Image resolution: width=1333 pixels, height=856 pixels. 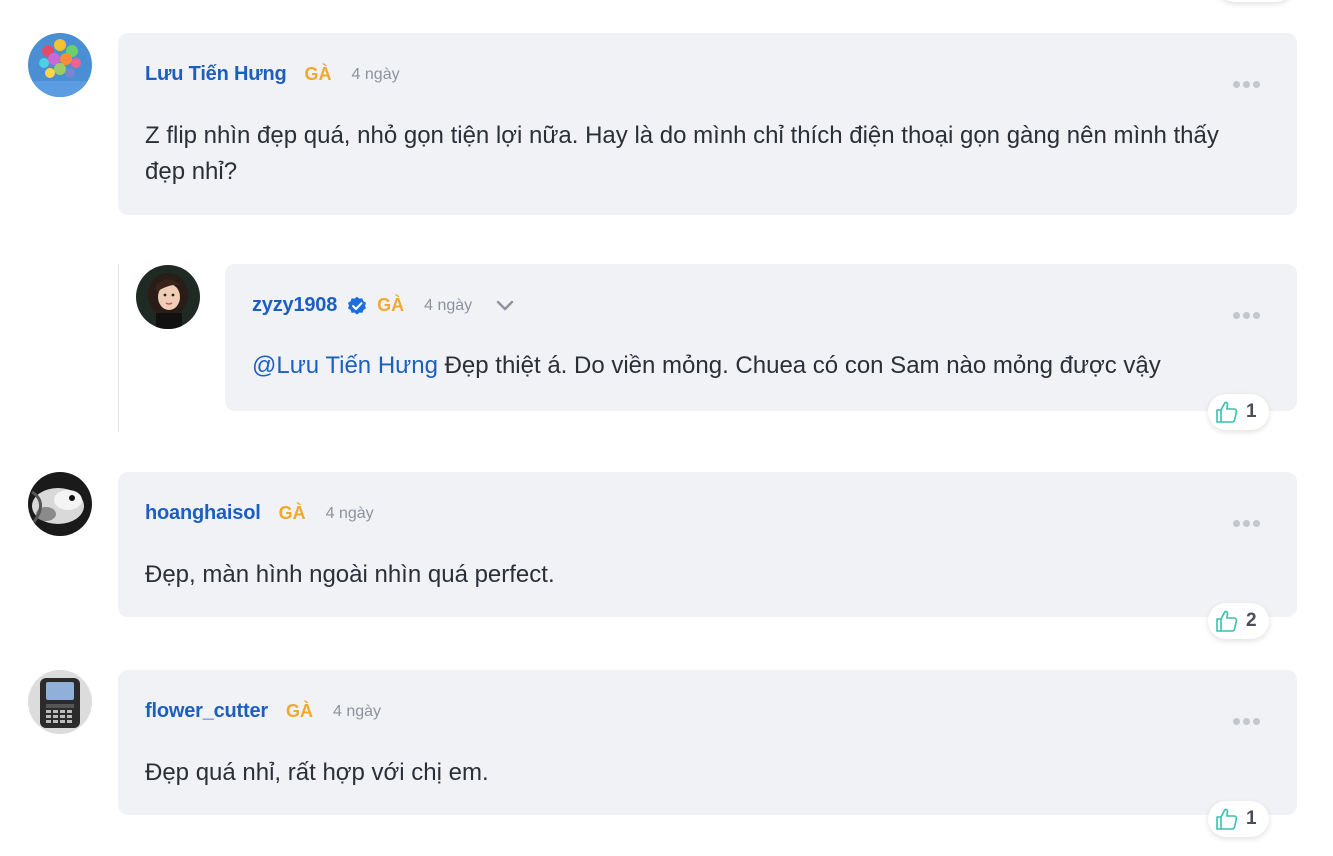 I want to click on comment-meta: flower_cutter GÀ 4 ngày, so click(x=263, y=711).